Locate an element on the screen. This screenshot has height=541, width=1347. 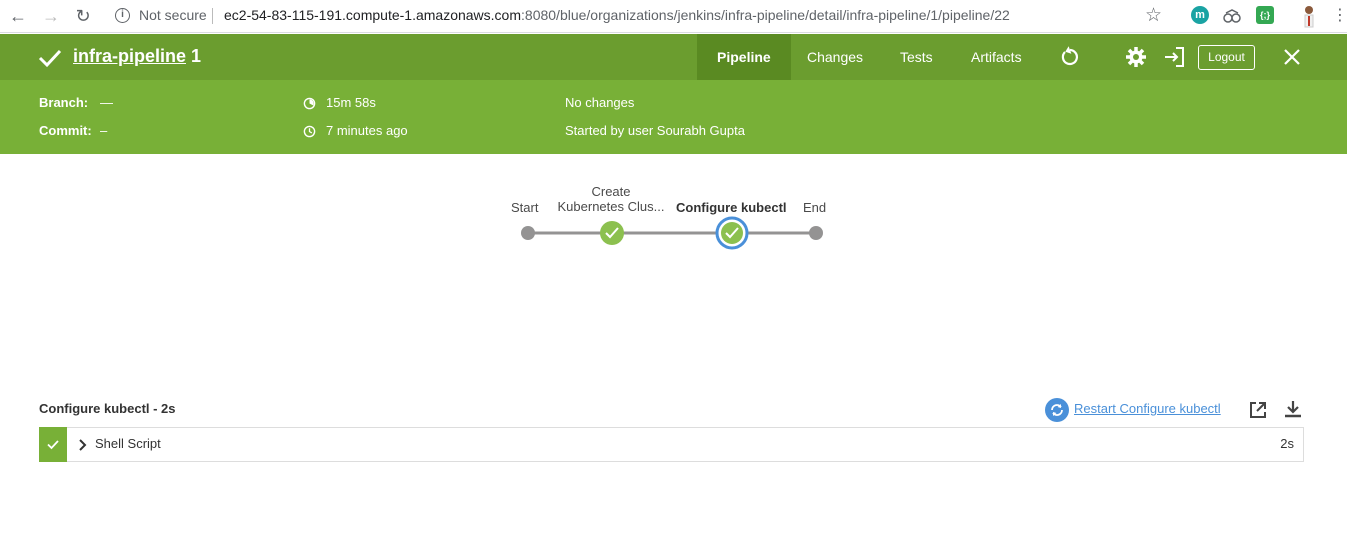
started-by: Started by user Sourabh Gupta is located at coordinates (655, 130).